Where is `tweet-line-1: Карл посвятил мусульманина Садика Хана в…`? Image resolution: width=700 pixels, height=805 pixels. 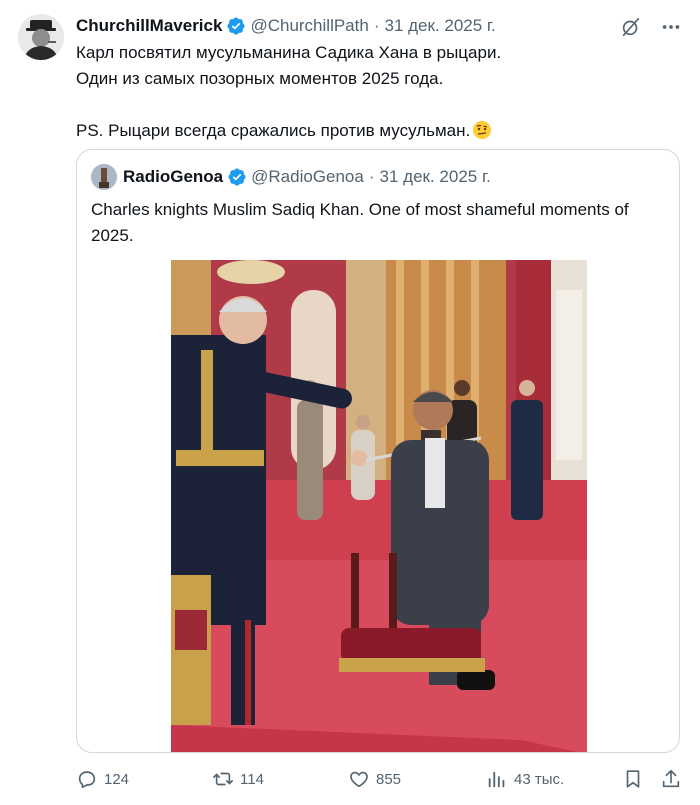 tweet-line-1: Карл посвятил мусульманина Садика Хана в… is located at coordinates (289, 52).